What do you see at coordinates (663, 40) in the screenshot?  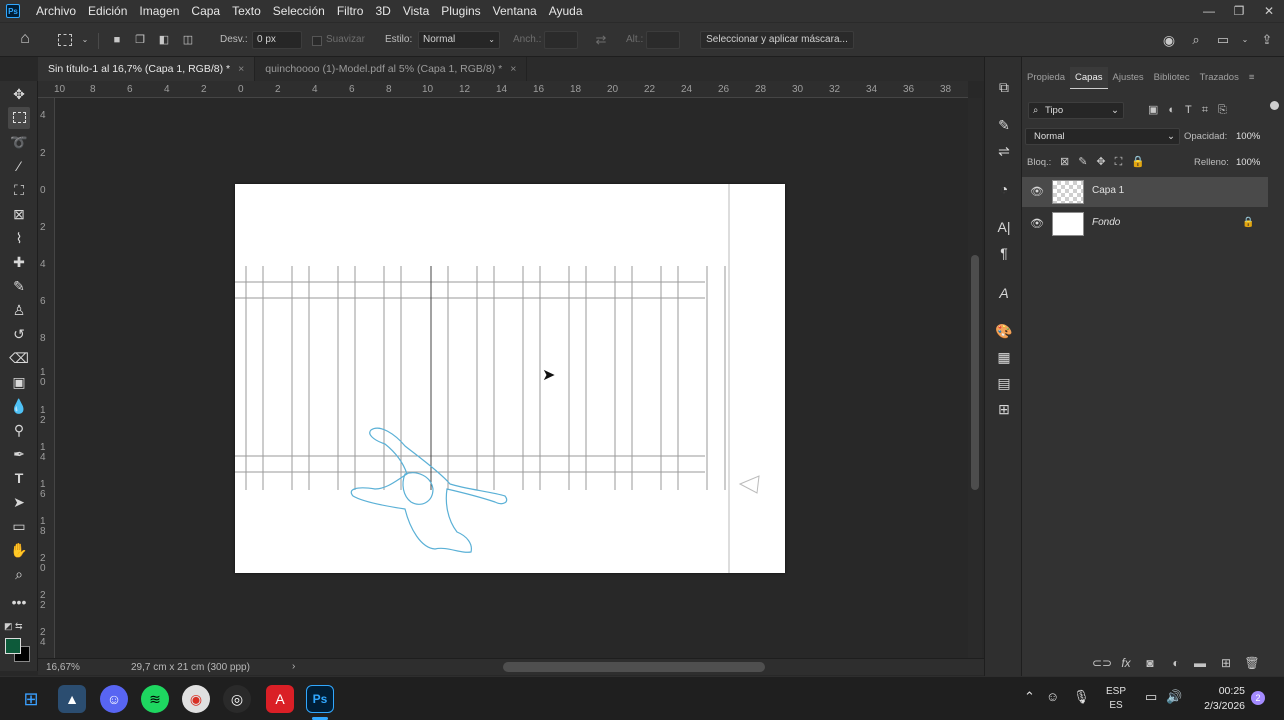 I see `height-input` at bounding box center [663, 40].